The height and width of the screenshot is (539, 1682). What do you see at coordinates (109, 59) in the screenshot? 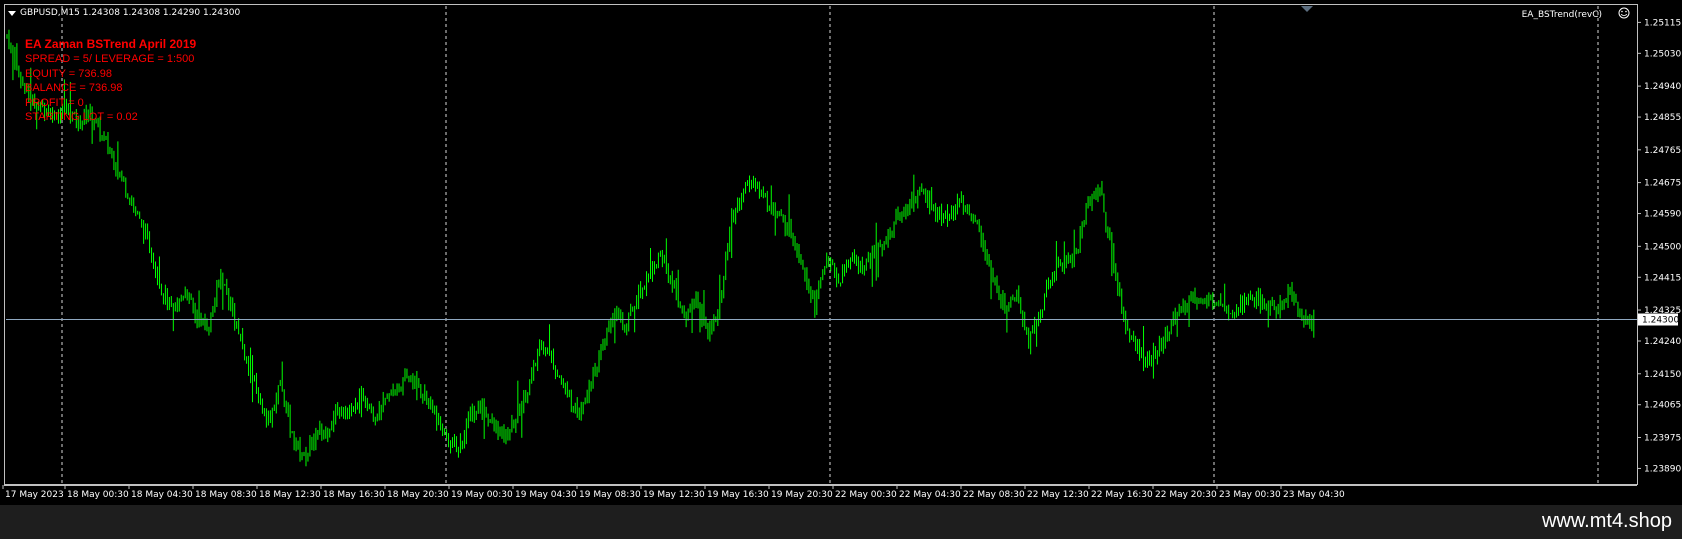
I see `ea-spread-line: SPREAD = 5/ LEVERAGE = 1:500` at bounding box center [109, 59].